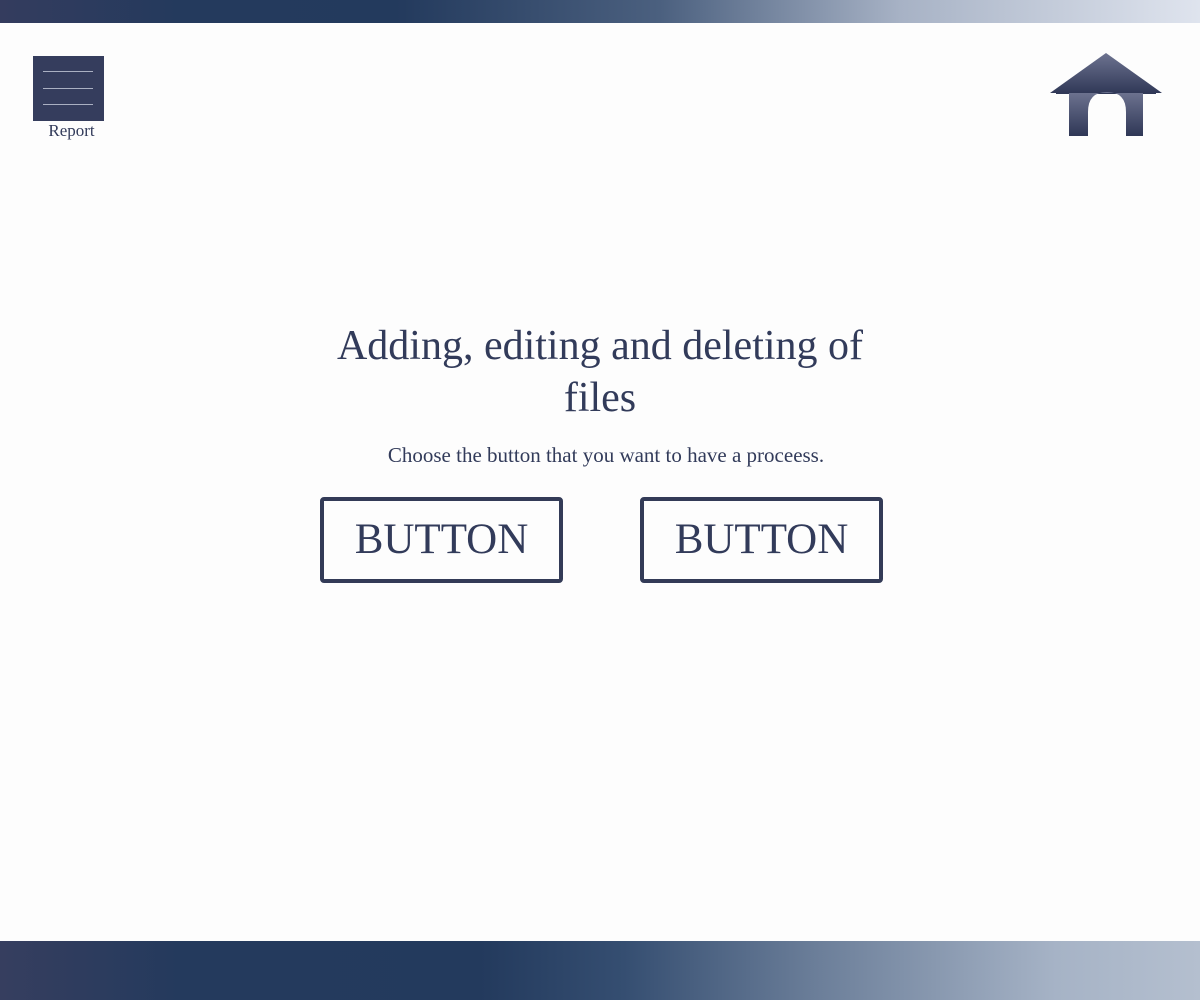  Describe the element at coordinates (600, 11) in the screenshot. I see `top-gradient-bar` at that location.